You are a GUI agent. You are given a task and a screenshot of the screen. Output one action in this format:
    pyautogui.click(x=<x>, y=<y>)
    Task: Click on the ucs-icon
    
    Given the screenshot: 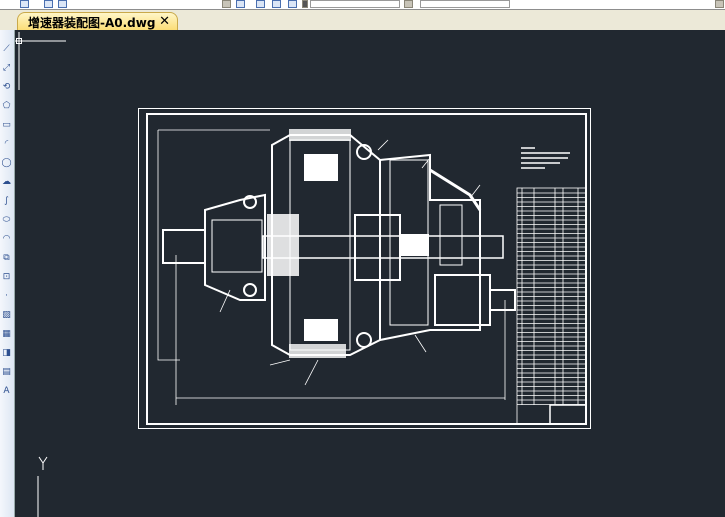 What is the action you would take?
    pyautogui.click(x=42, y=486)
    